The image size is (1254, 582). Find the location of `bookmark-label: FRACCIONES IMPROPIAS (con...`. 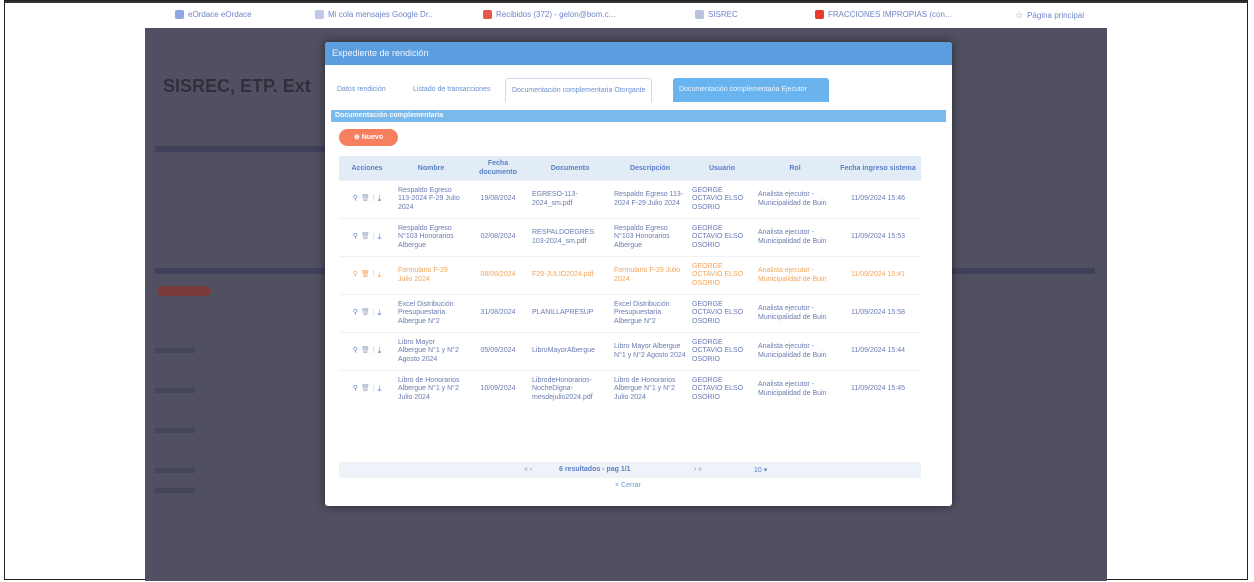

bookmark-label: FRACCIONES IMPROPIAS (con... is located at coordinates (890, 14).